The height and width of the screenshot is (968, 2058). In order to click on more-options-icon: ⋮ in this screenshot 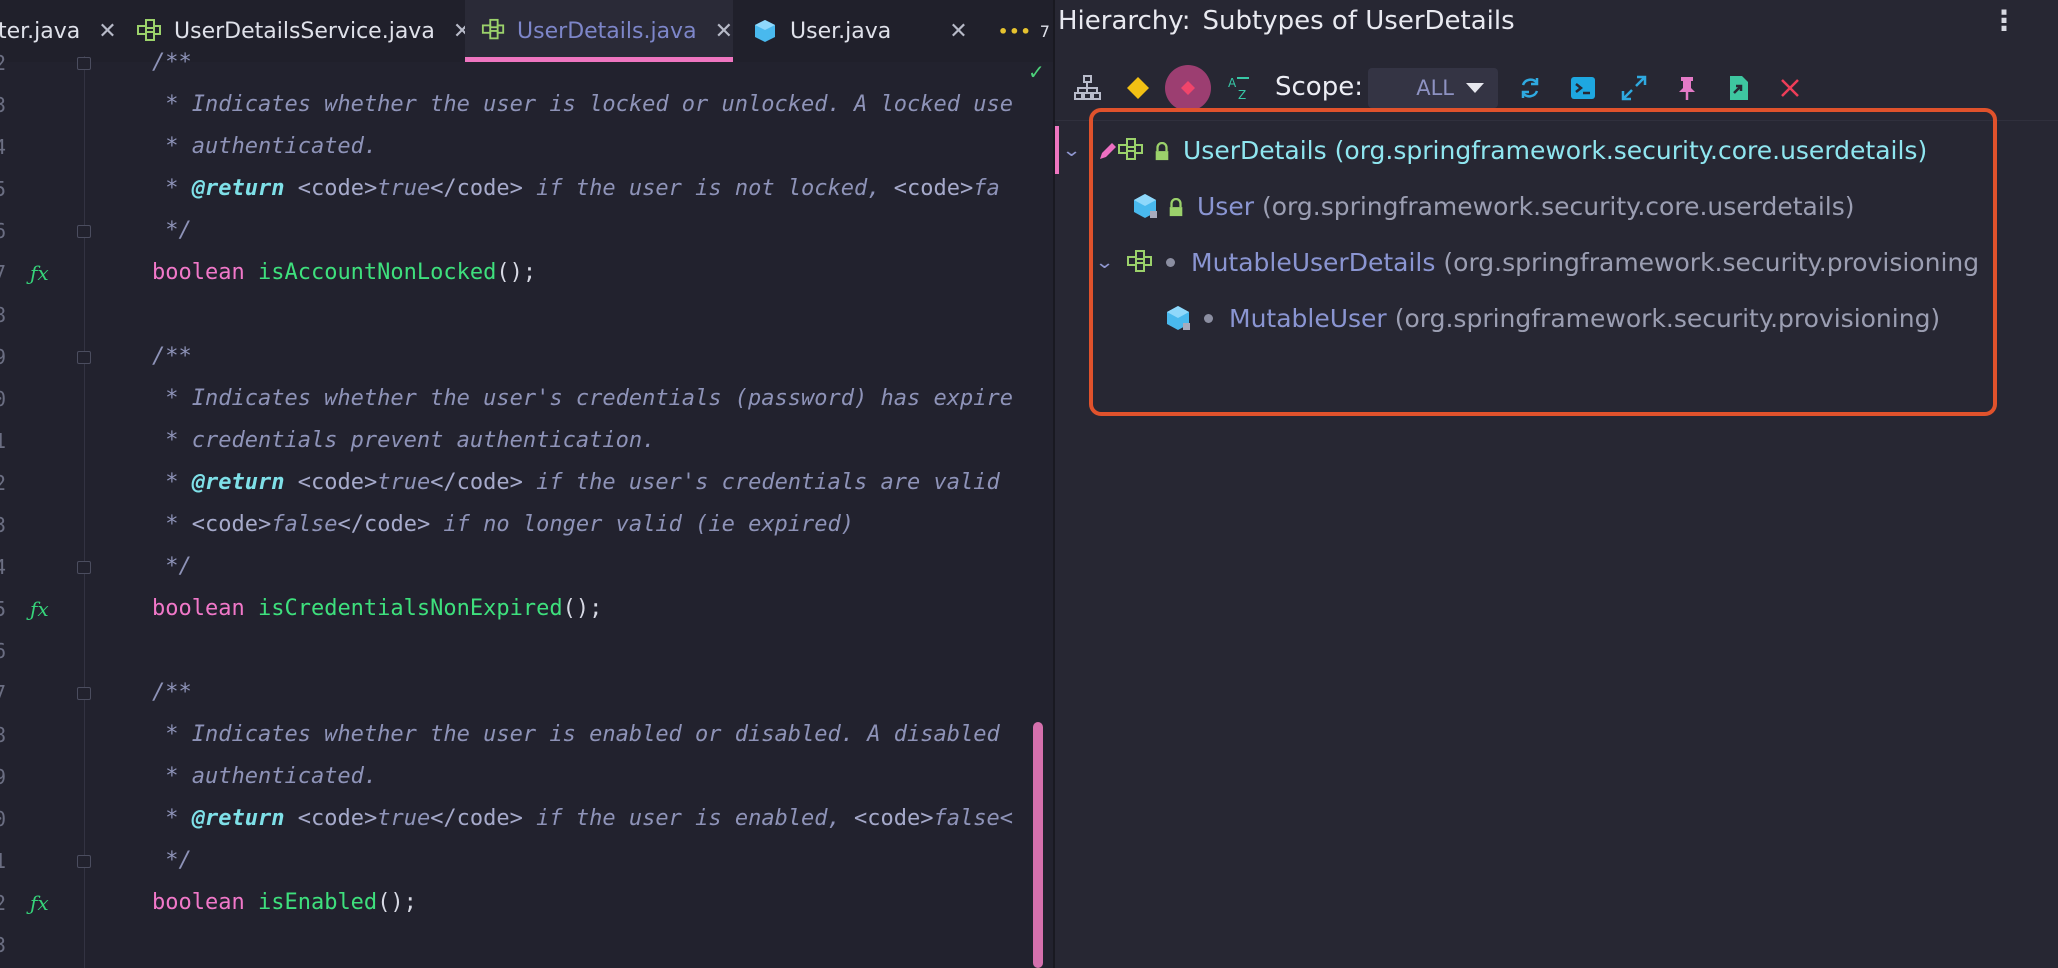, I will do `click(2004, 21)`.